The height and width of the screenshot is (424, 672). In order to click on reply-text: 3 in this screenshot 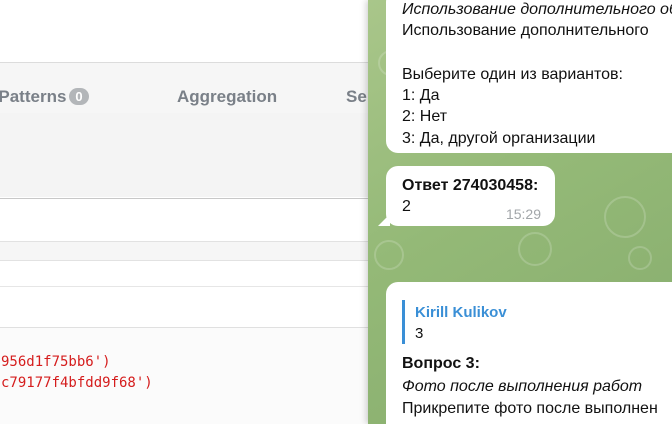, I will do `click(419, 333)`.